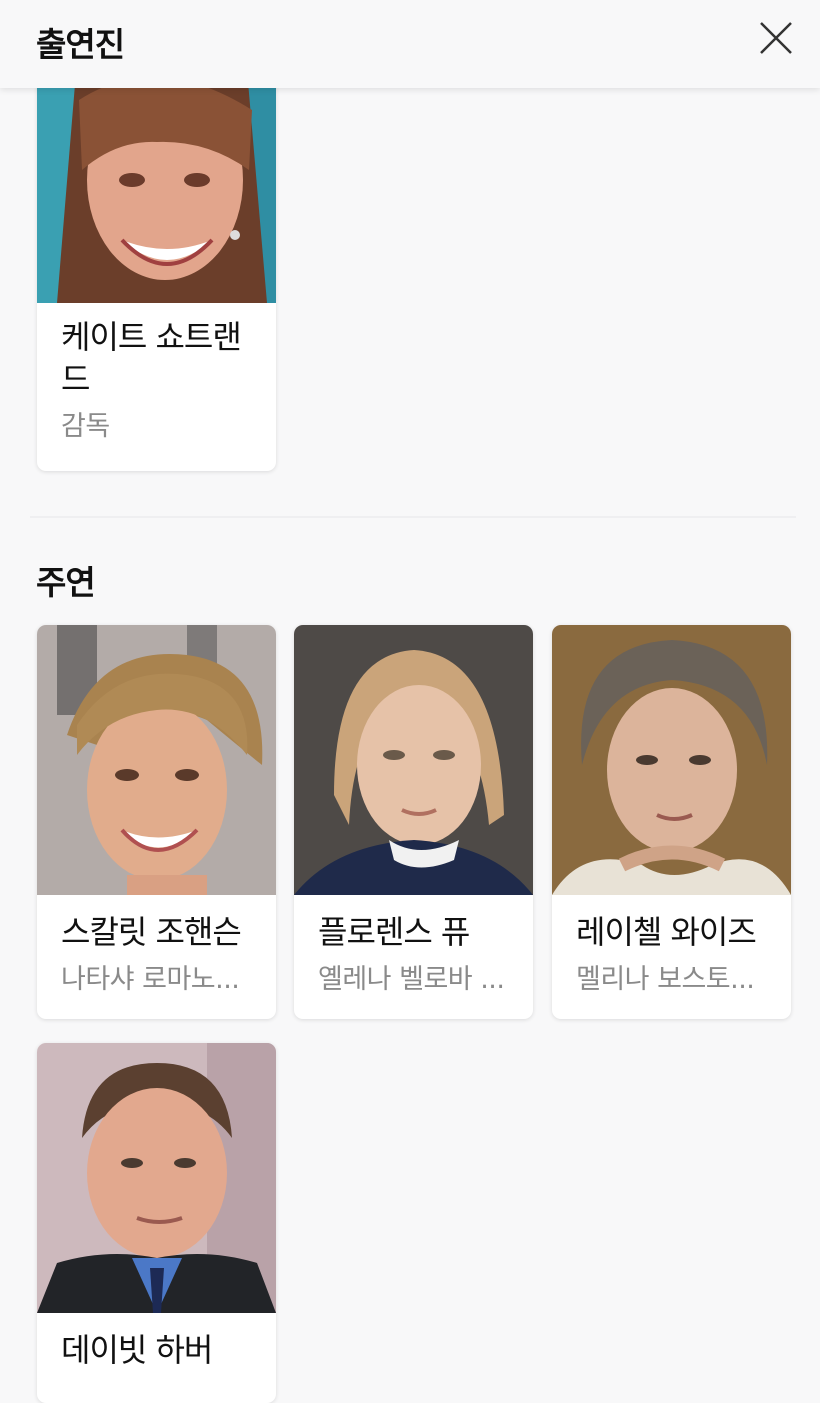 This screenshot has height=1403, width=820. I want to click on page-title: 출연진, so click(80, 44).